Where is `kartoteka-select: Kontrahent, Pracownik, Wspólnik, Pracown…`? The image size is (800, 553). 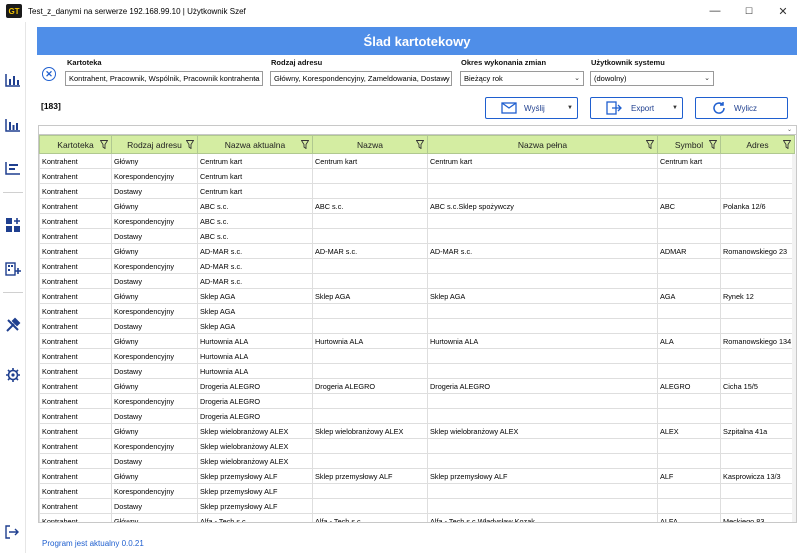
kartoteka-select: Kontrahent, Pracownik, Wspólnik, Pracown… is located at coordinates (164, 78).